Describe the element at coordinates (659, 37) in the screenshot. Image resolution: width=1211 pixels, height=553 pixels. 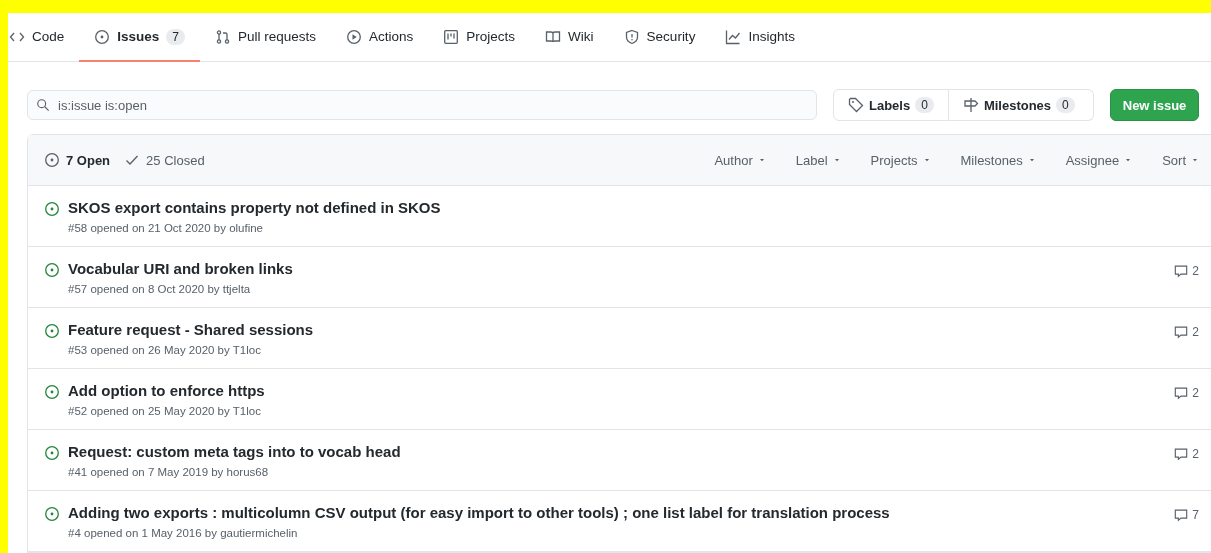
I see `nav-tab: Security` at that location.